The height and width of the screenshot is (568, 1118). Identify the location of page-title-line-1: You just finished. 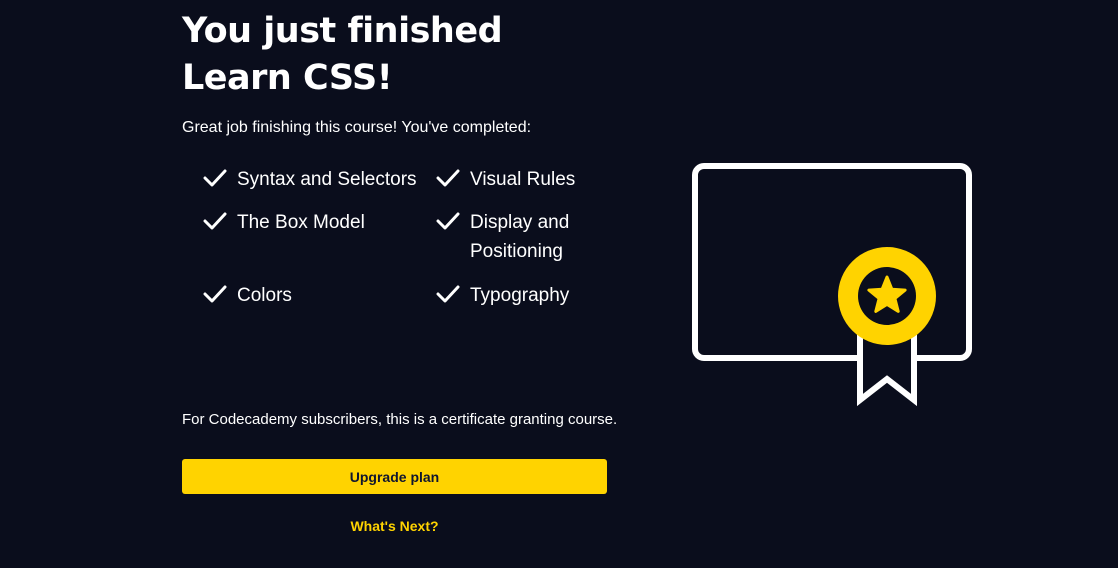
(342, 31).